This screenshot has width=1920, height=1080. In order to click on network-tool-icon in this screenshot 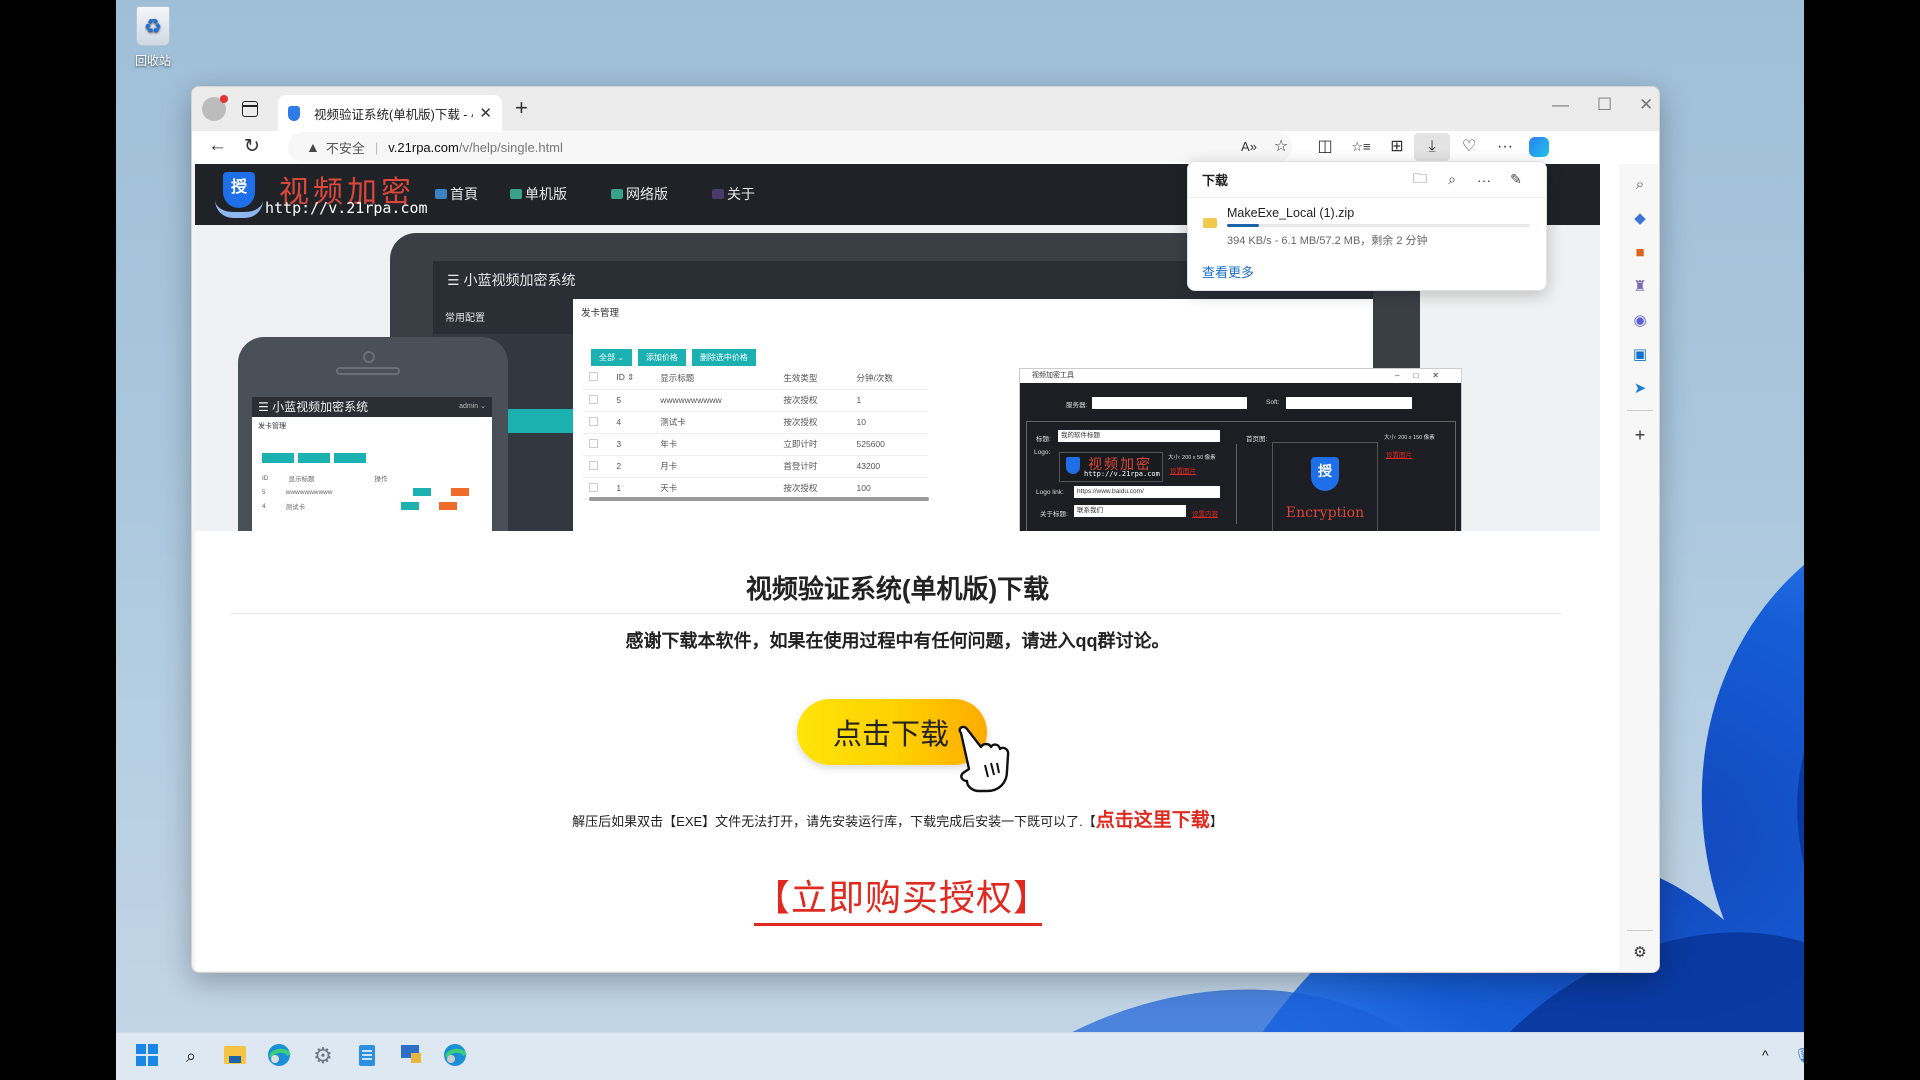, I will do `click(411, 1056)`.